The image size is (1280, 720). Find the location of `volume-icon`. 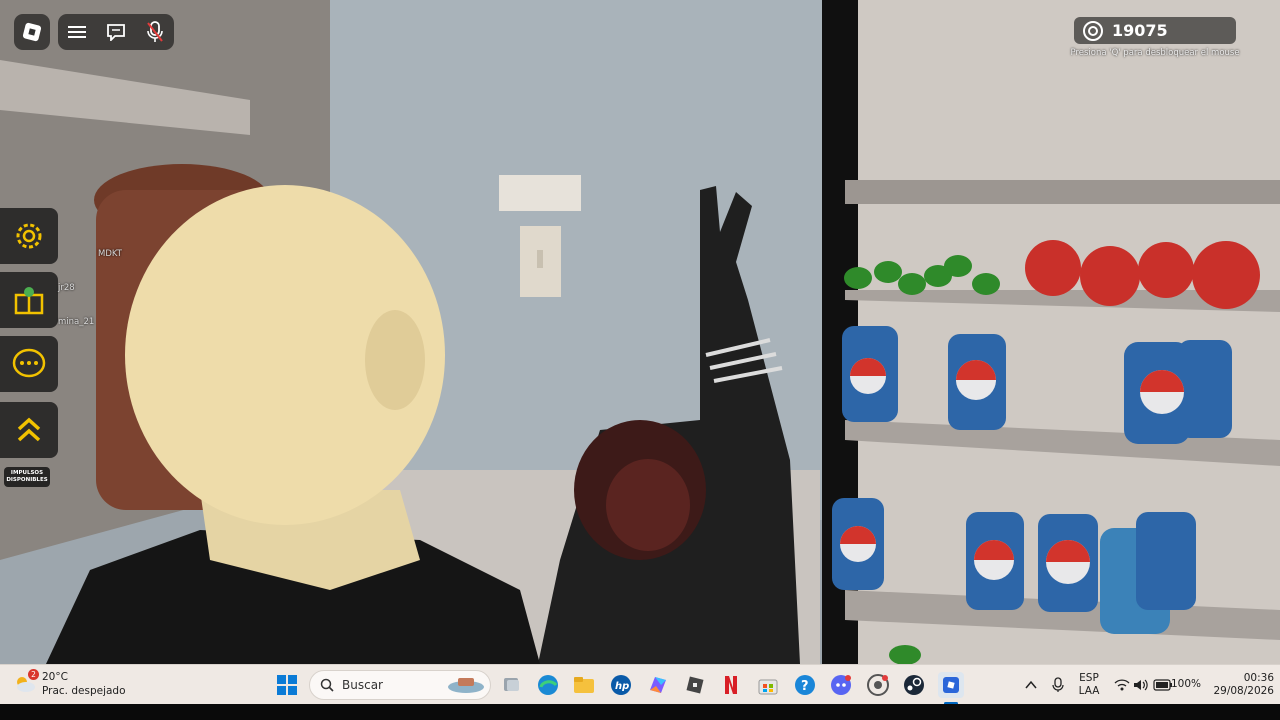

volume-icon is located at coordinates (1141, 685).